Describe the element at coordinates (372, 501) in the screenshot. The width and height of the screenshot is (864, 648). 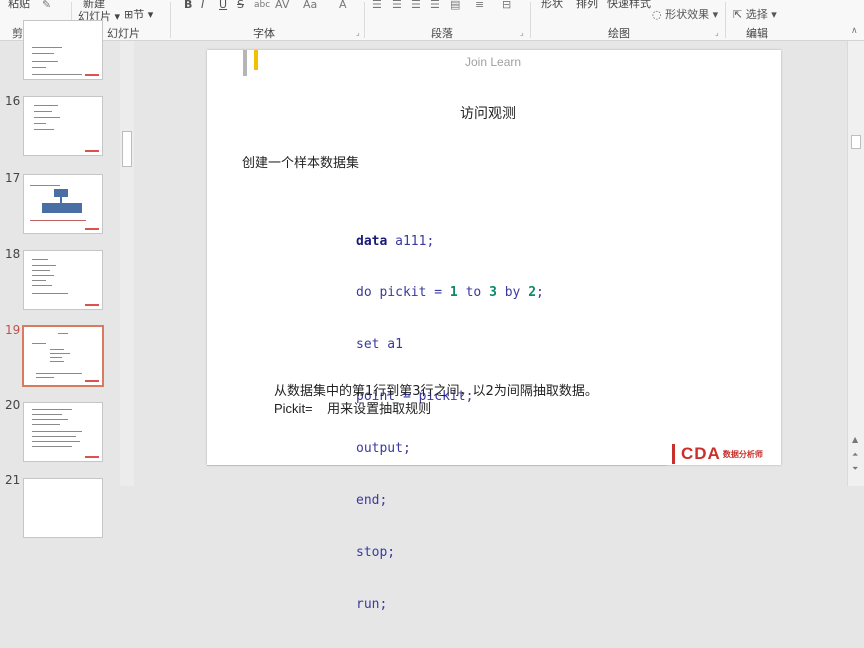
I see `code-line: end;` at that location.